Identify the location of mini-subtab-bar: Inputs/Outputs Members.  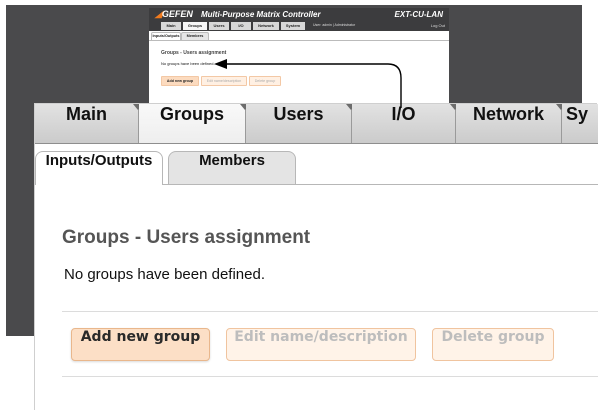
(299, 36).